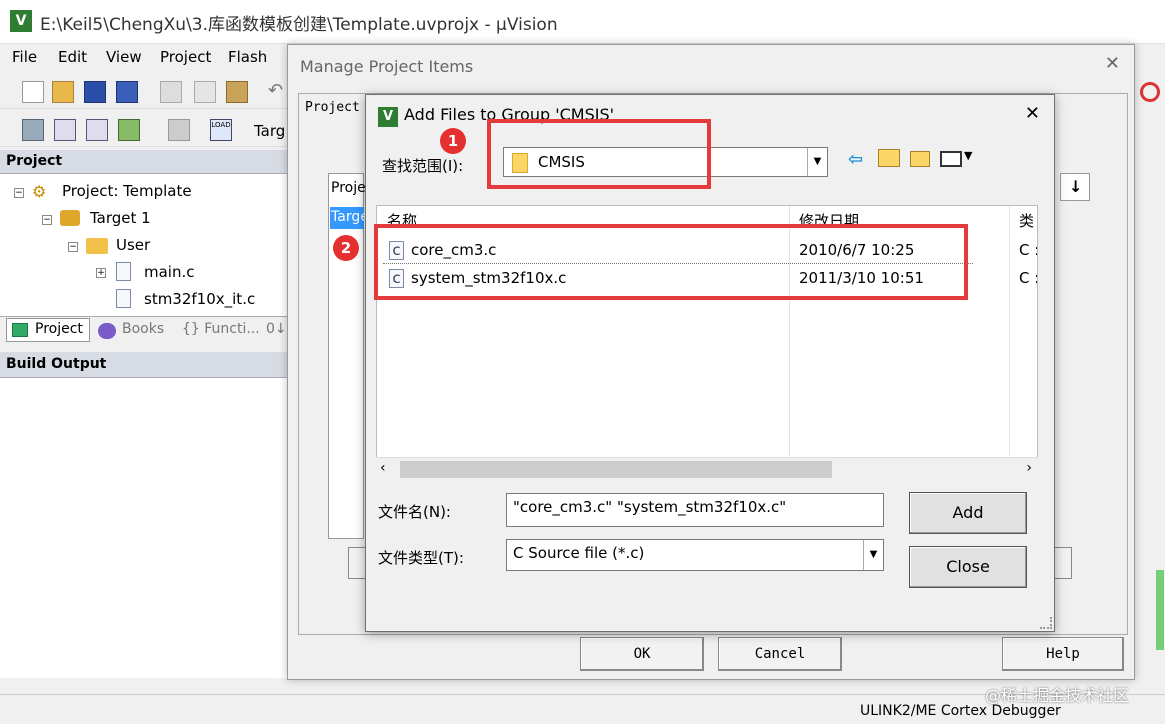  What do you see at coordinates (421, 558) in the screenshot?
I see `filetype-label: 文件类型(T):` at bounding box center [421, 558].